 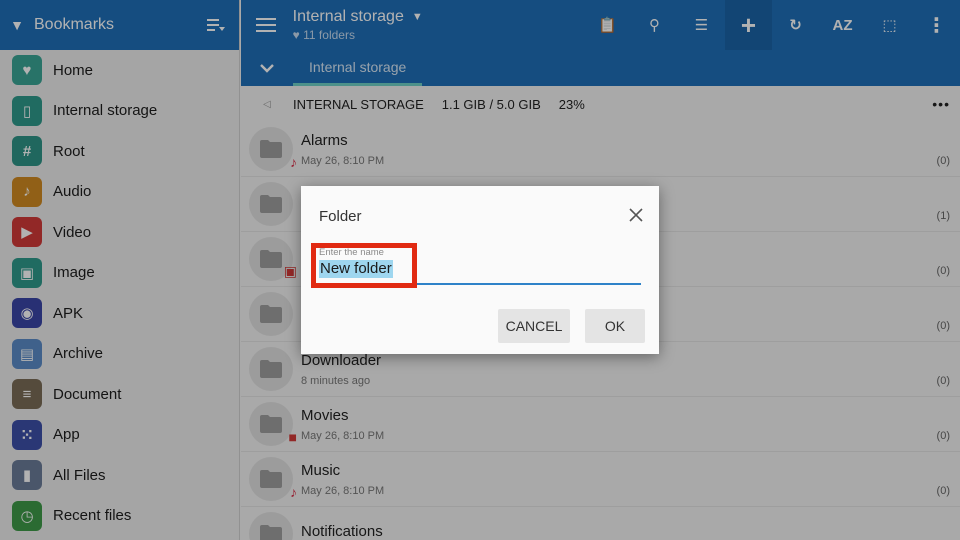 What do you see at coordinates (636, 215) in the screenshot?
I see `close-icon` at bounding box center [636, 215].